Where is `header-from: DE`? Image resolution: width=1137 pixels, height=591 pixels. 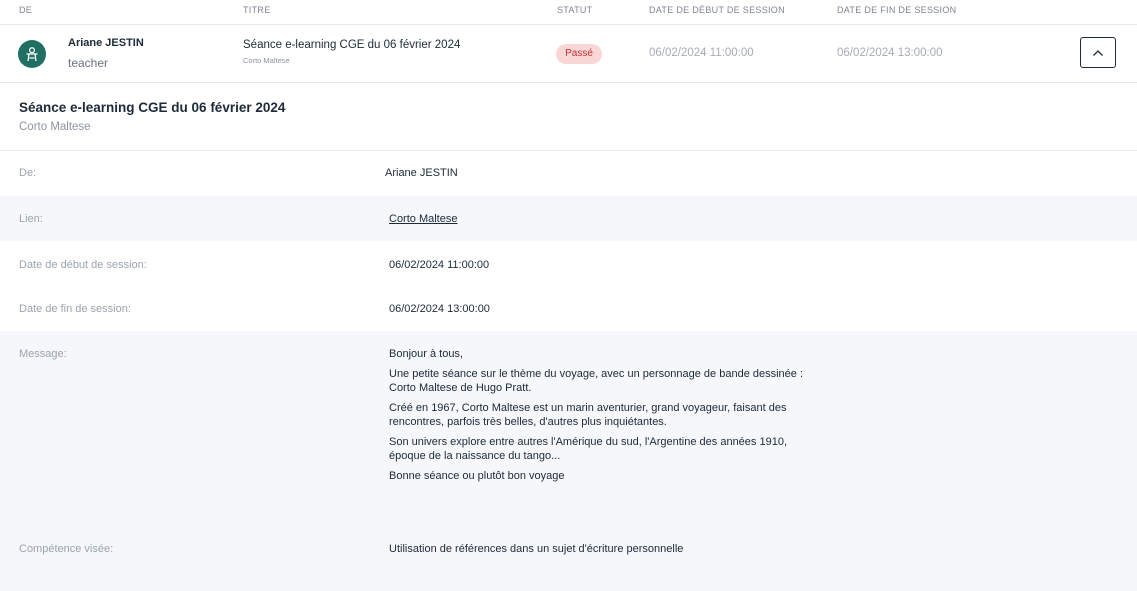 header-from: DE is located at coordinates (26, 10).